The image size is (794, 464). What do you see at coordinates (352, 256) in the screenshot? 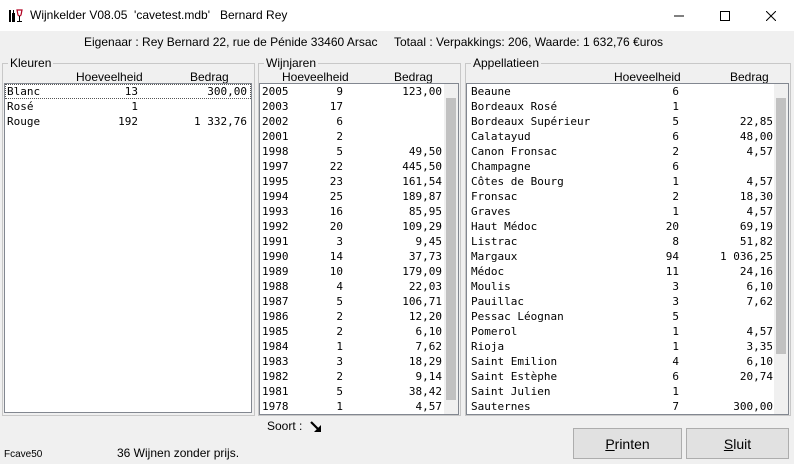
I see `wijnjaren-row: 1990 14 37,73` at bounding box center [352, 256].